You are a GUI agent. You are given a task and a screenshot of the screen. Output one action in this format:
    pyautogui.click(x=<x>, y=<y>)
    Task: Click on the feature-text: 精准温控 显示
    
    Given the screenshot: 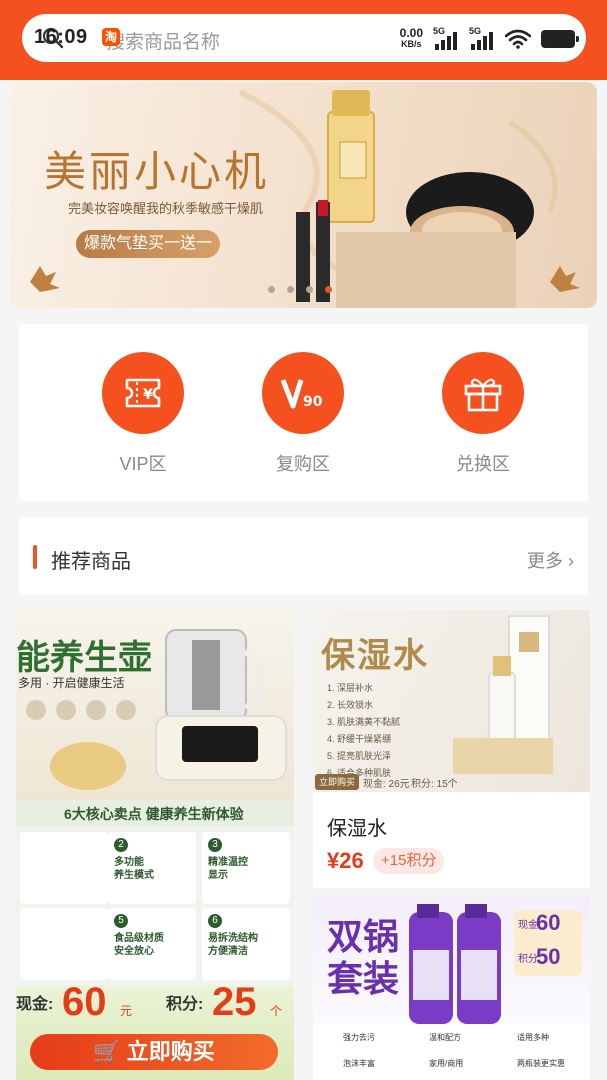 What is the action you would take?
    pyautogui.click(x=228, y=869)
    